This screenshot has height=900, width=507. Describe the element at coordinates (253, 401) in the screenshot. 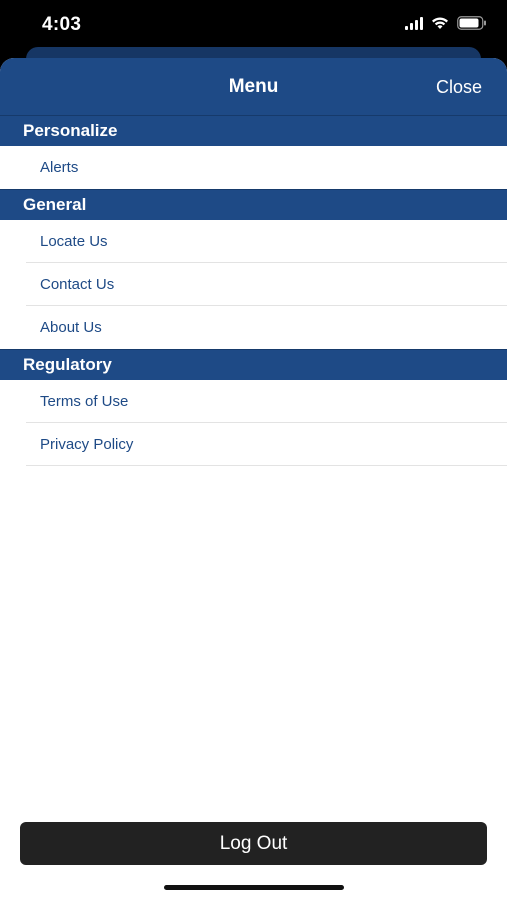

I see `menu-item-terms-of-use: Terms of Use` at that location.